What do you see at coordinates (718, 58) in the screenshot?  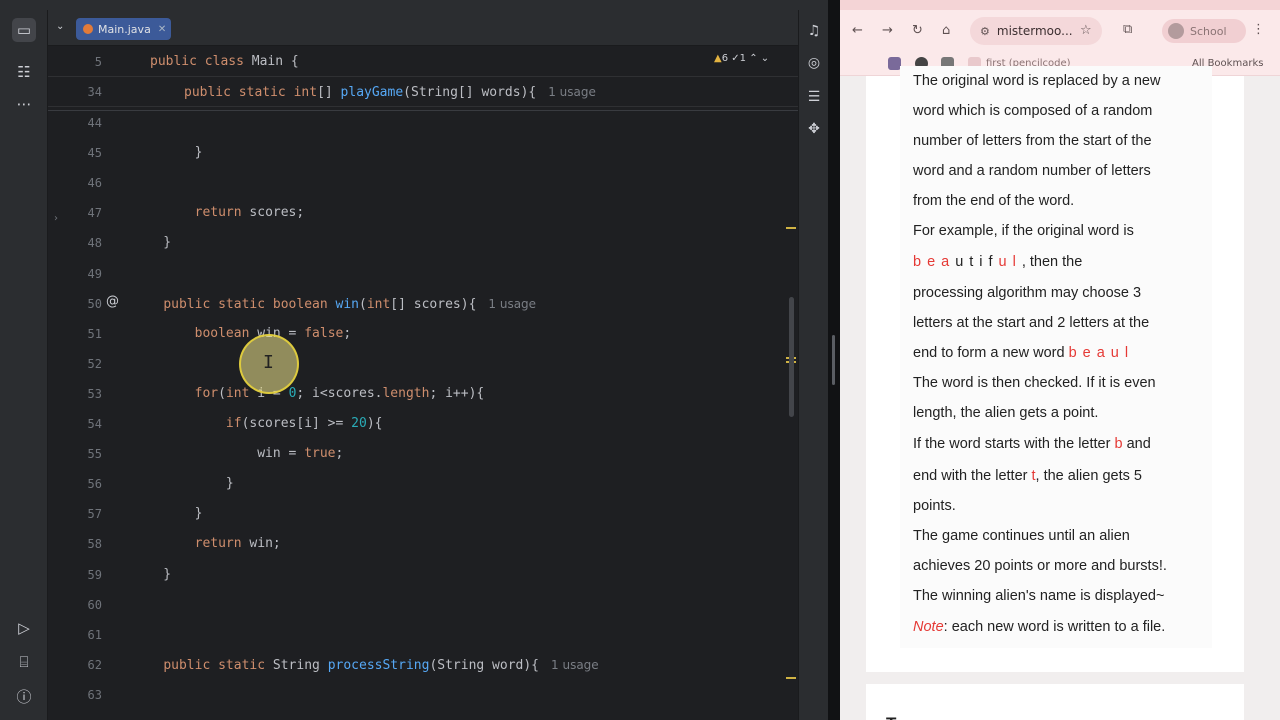 I see `warning-icon: ▲` at bounding box center [718, 58].